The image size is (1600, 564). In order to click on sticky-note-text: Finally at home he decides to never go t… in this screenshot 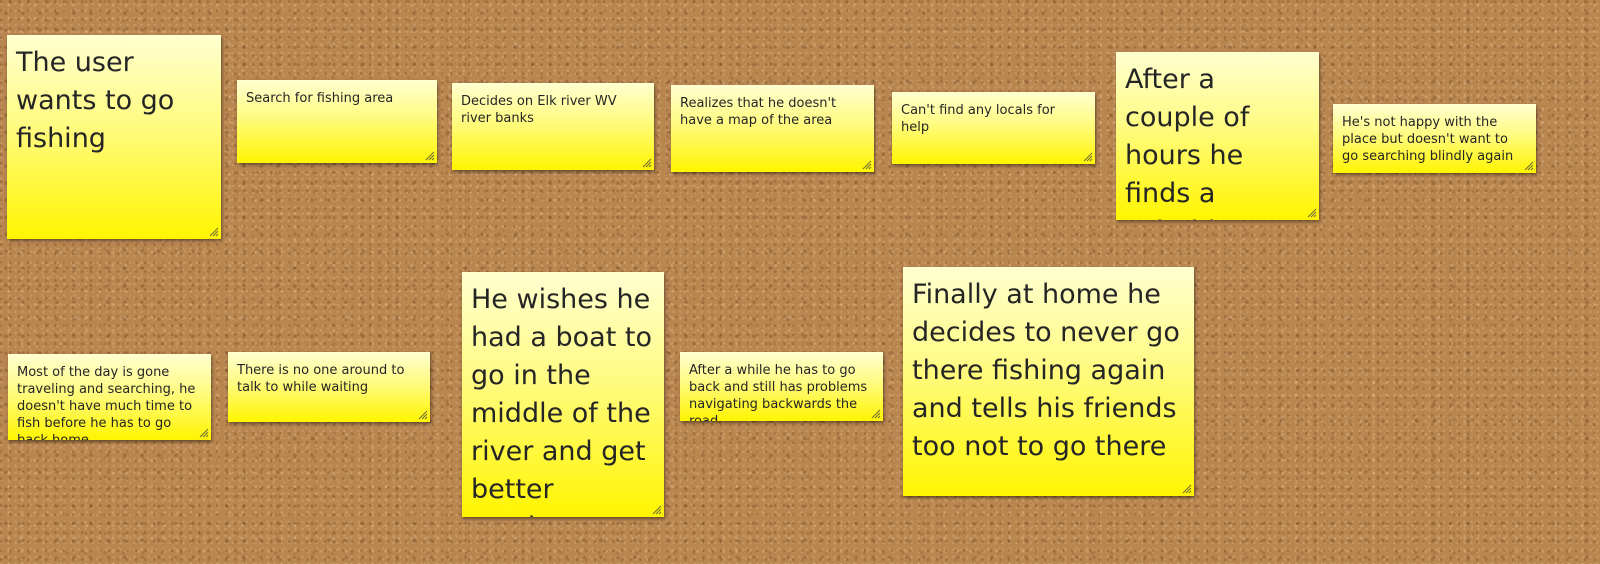, I will do `click(1046, 370)`.